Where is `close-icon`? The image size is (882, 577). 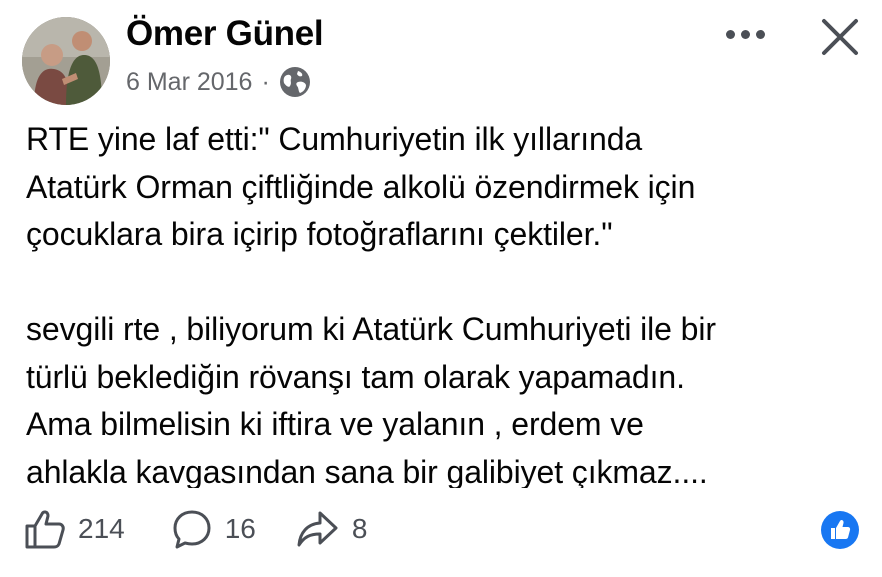 close-icon is located at coordinates (840, 37).